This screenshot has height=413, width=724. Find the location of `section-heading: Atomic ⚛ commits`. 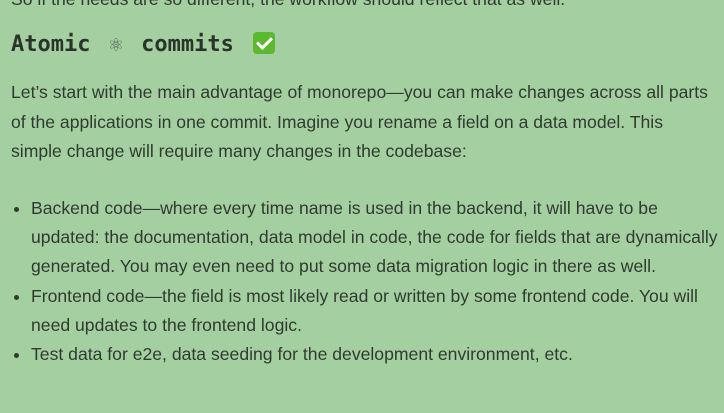

section-heading: Atomic ⚛ commits is located at coordinates (143, 45).